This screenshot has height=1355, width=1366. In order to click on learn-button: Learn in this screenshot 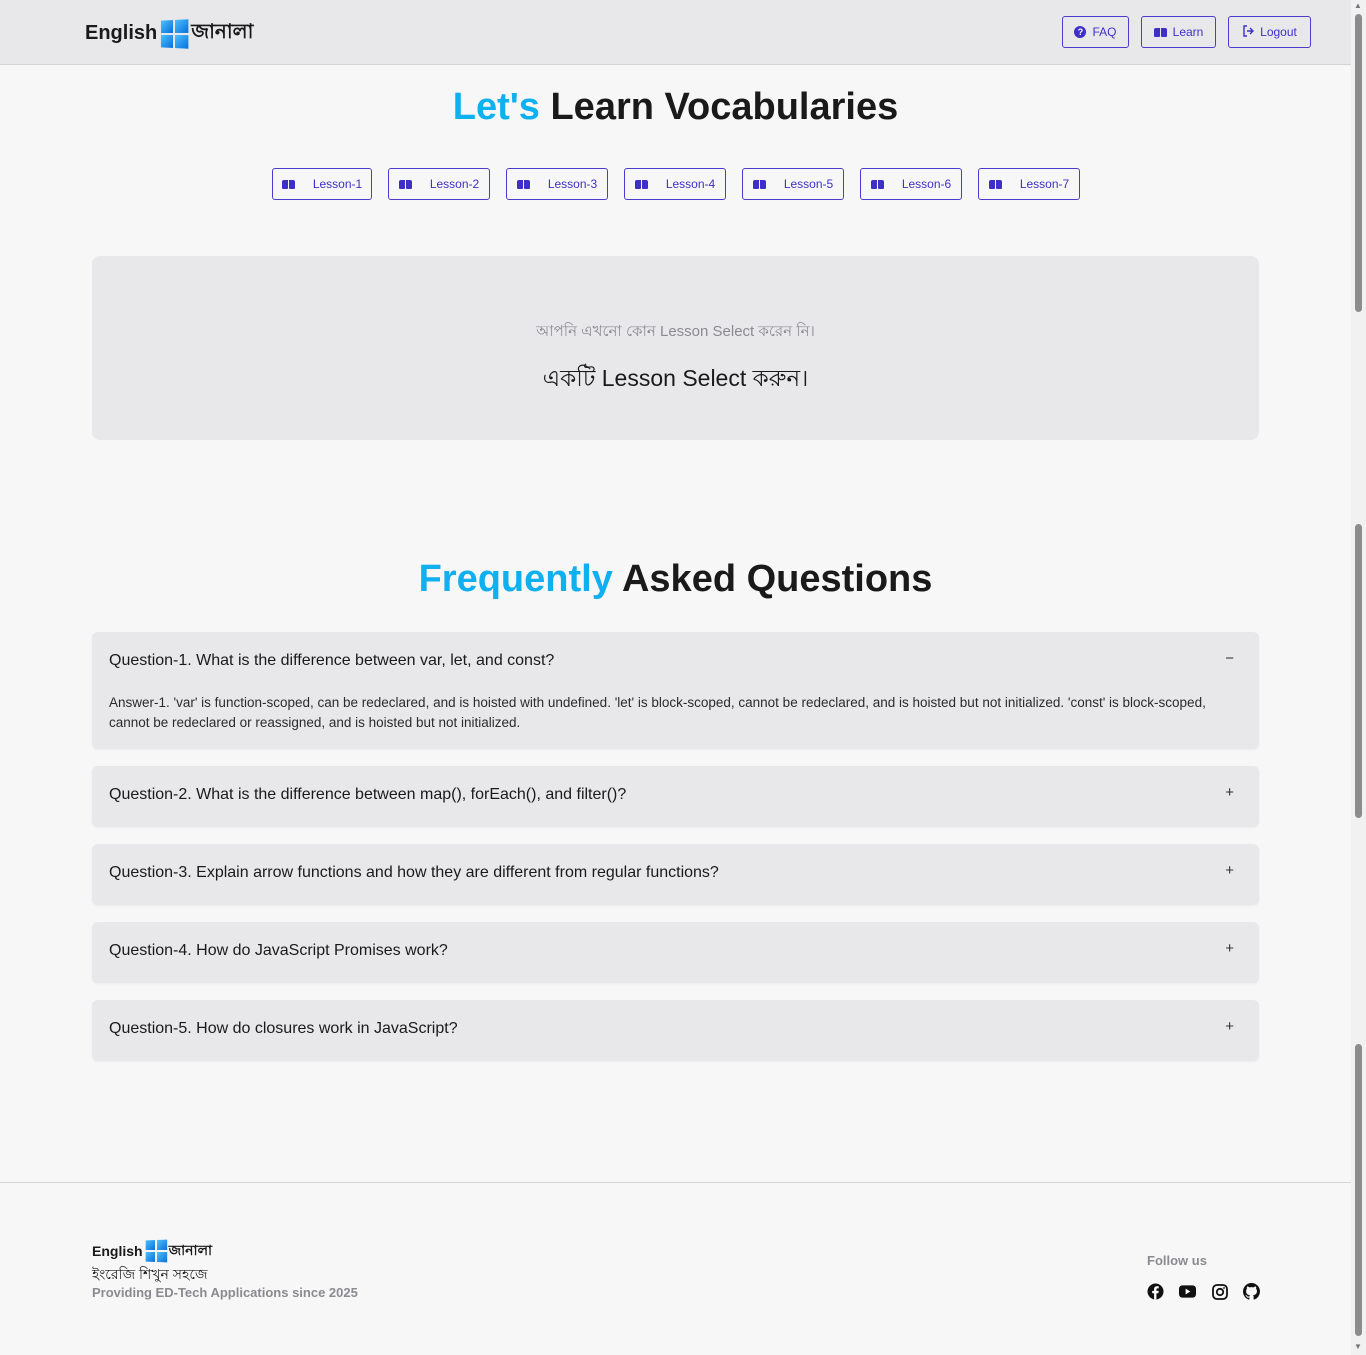, I will do `click(1178, 32)`.